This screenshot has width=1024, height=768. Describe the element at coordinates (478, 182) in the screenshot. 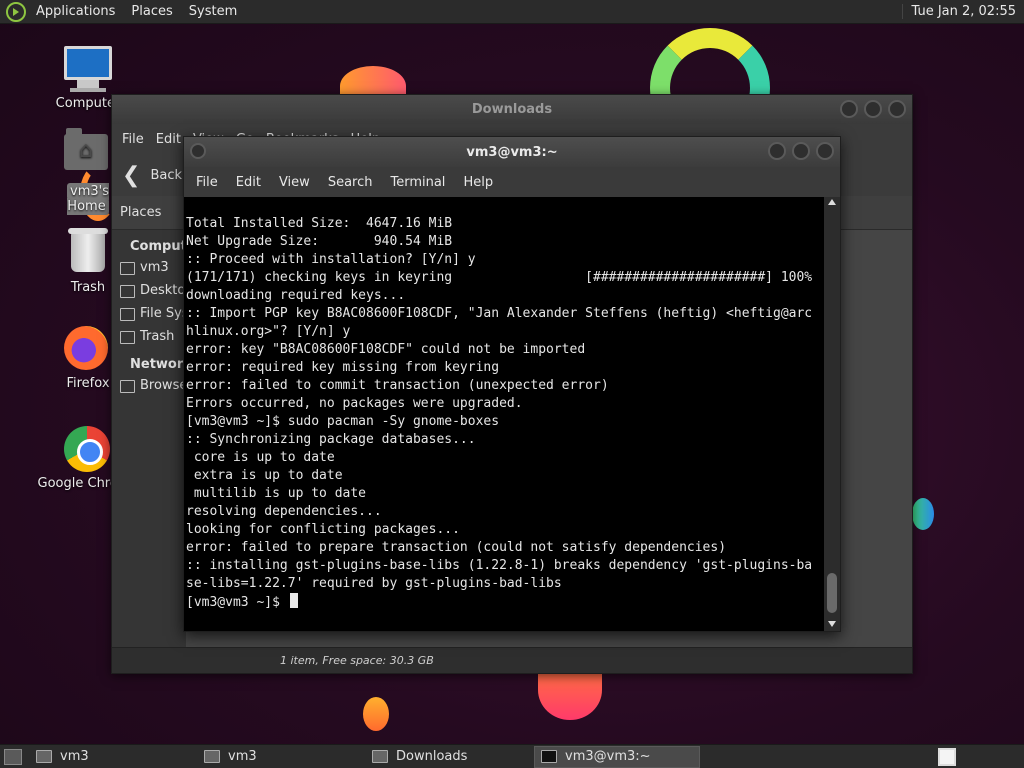

I see `menu-help: Help` at that location.